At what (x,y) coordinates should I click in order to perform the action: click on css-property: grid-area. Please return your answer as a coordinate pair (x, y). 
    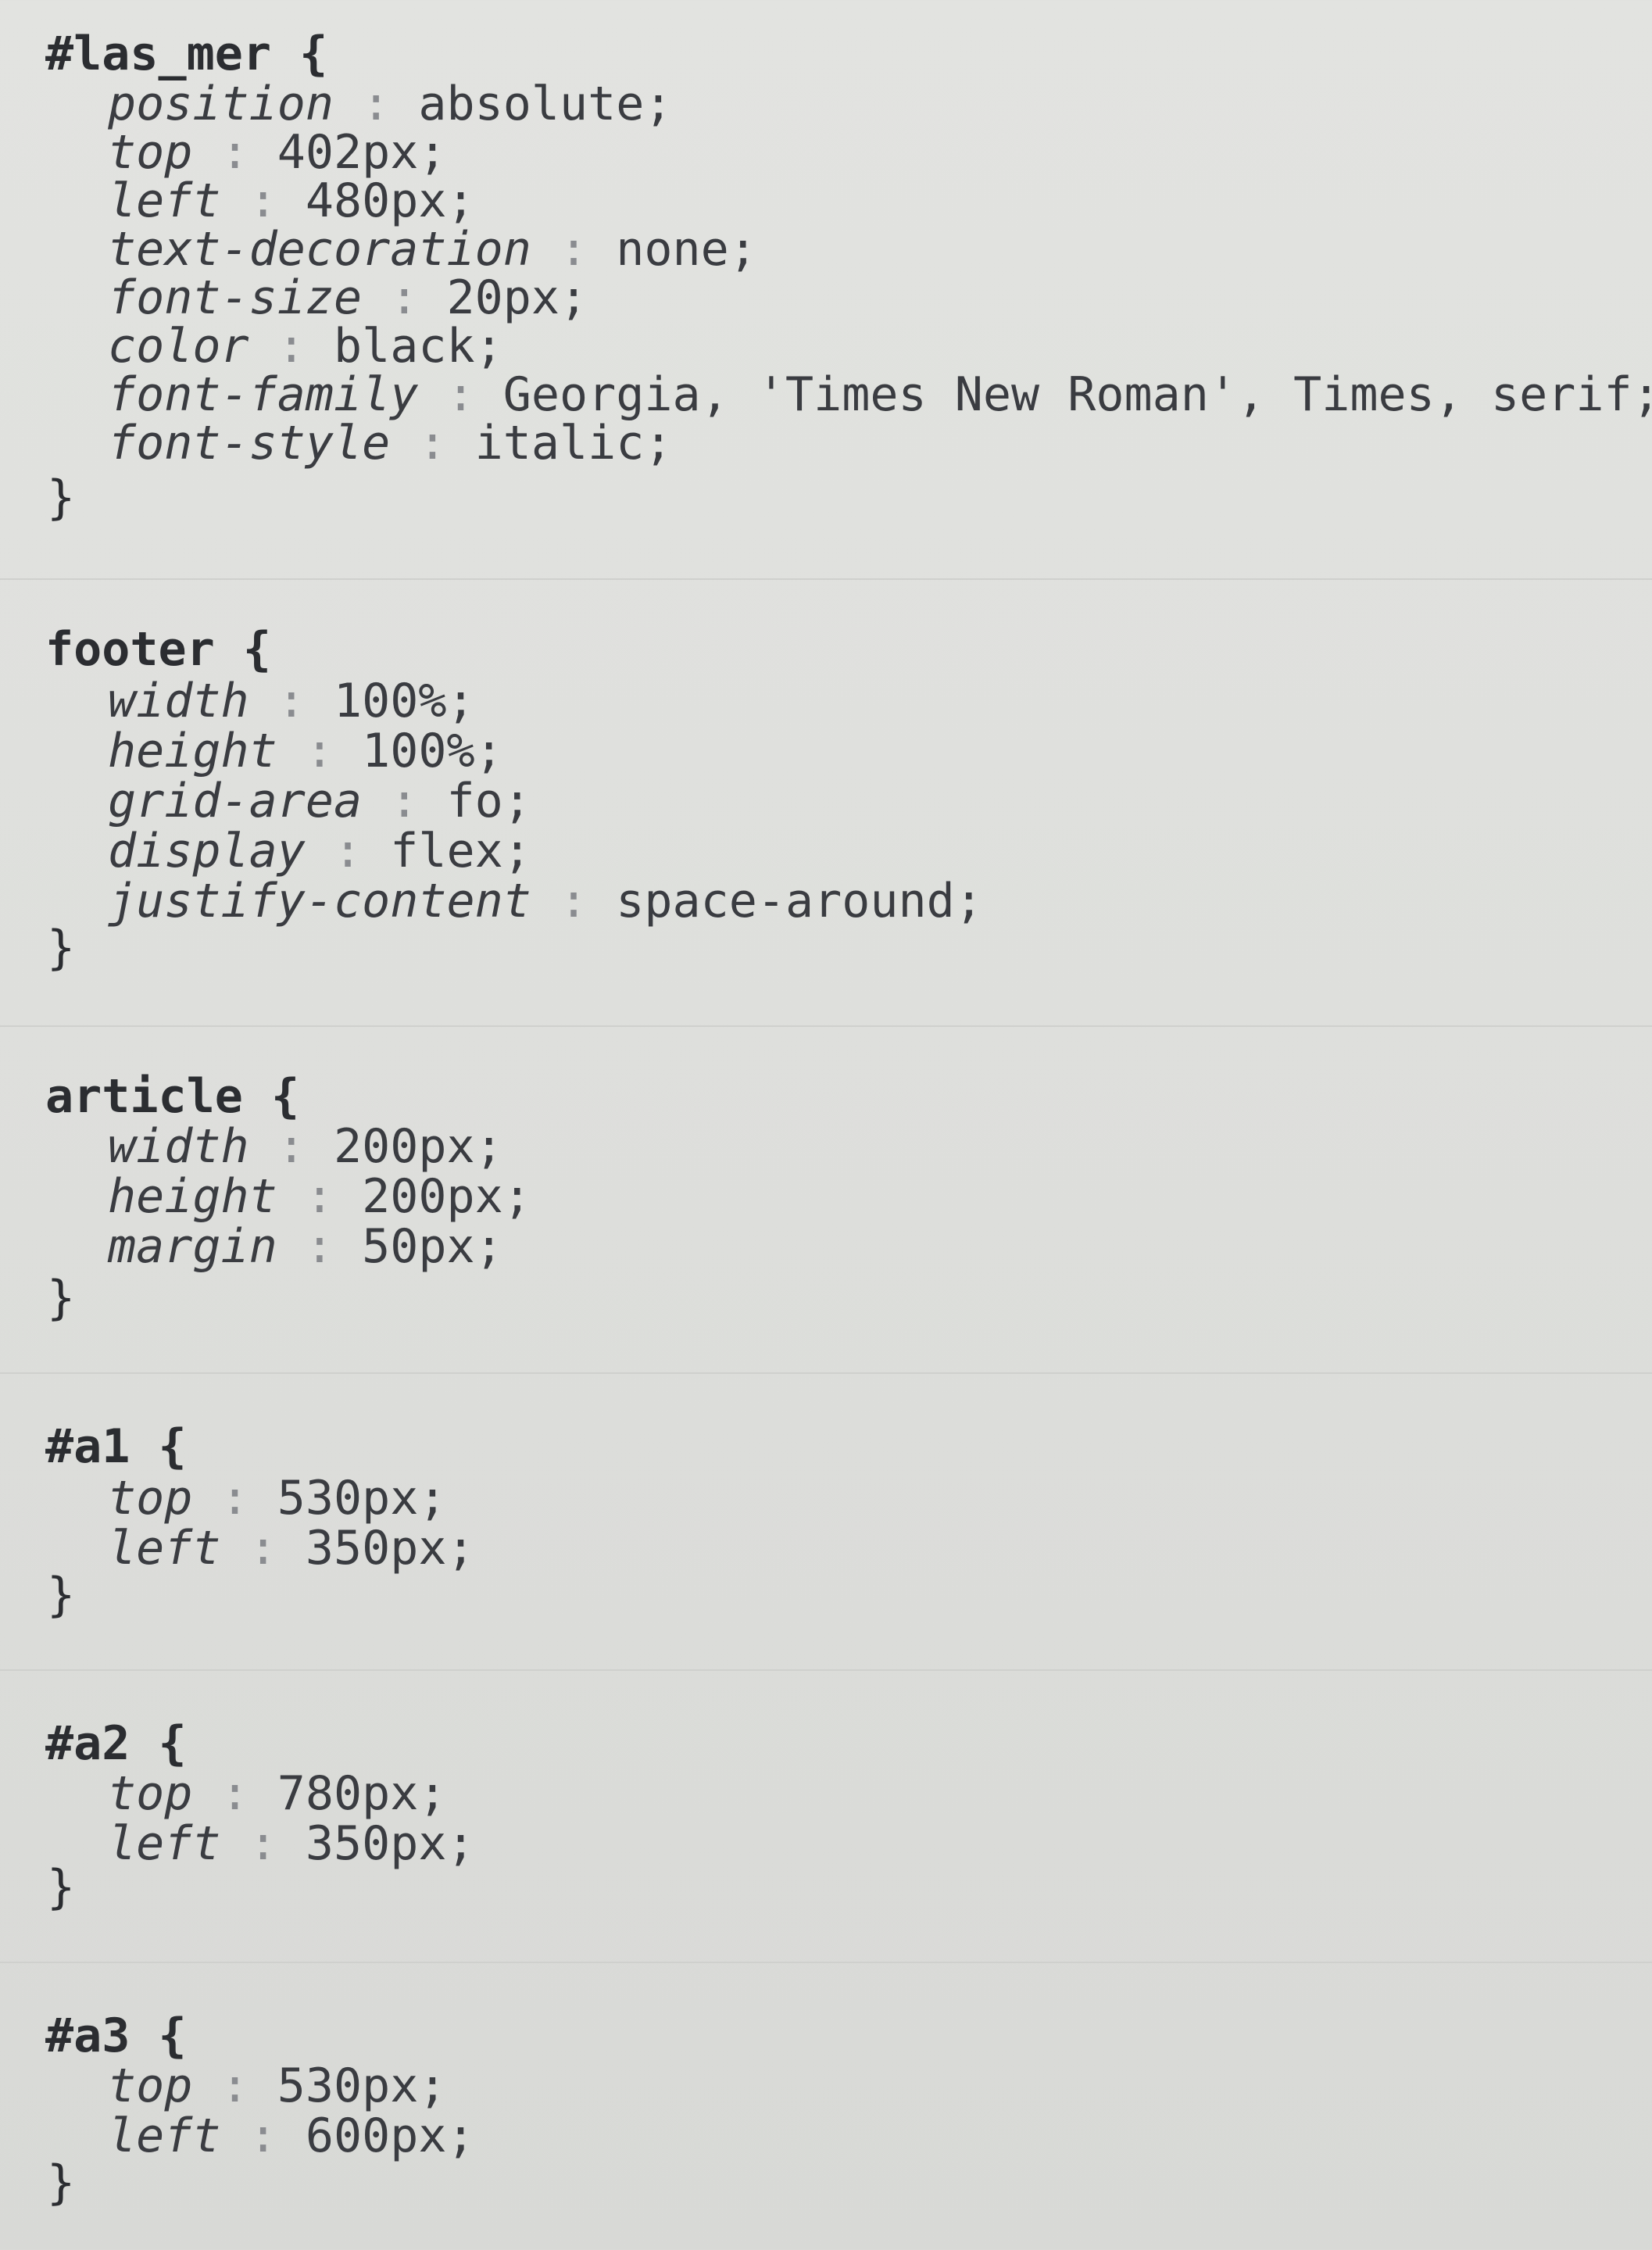
    Looking at the image, I should click on (235, 801).